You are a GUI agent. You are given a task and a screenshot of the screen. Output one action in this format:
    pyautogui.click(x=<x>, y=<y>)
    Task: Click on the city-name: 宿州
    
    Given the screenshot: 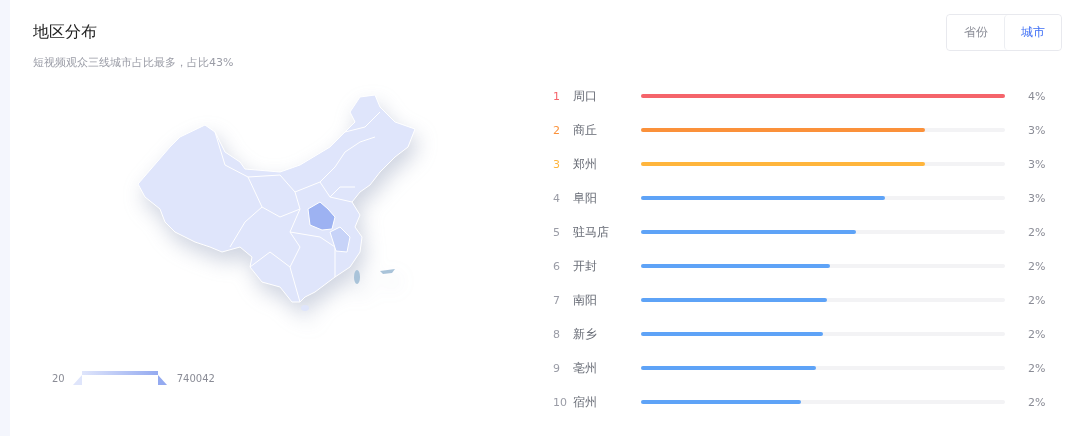 What is the action you would take?
    pyautogui.click(x=585, y=402)
    